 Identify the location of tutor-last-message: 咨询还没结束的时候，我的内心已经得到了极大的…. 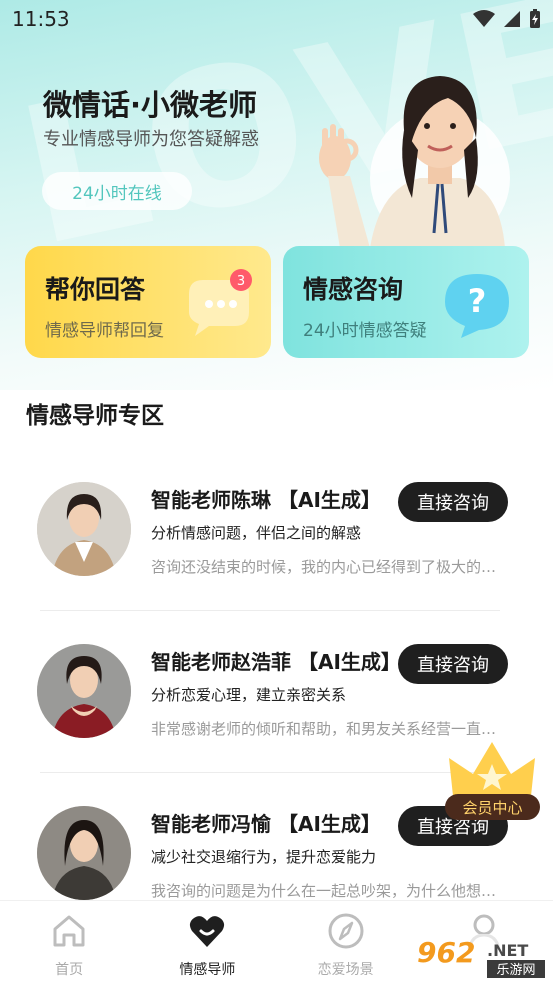
(324, 567).